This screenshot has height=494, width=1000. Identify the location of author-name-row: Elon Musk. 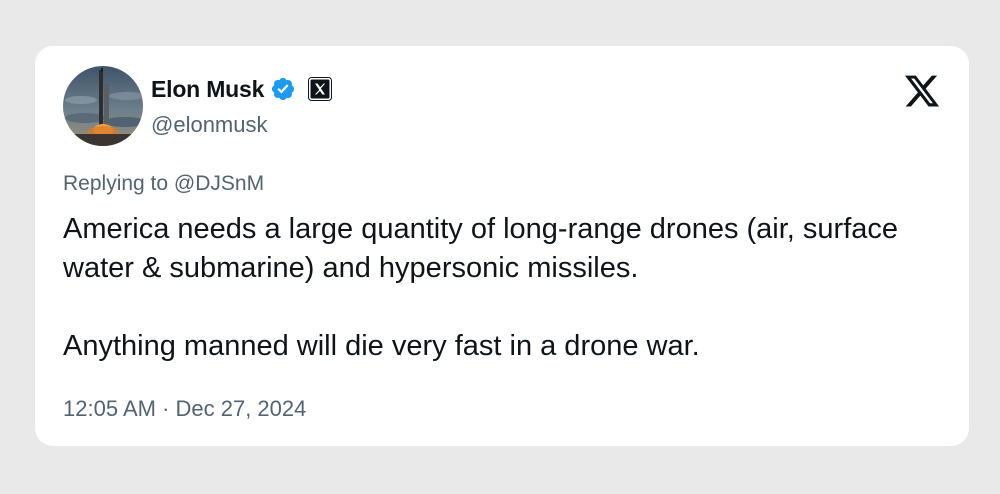
(242, 89).